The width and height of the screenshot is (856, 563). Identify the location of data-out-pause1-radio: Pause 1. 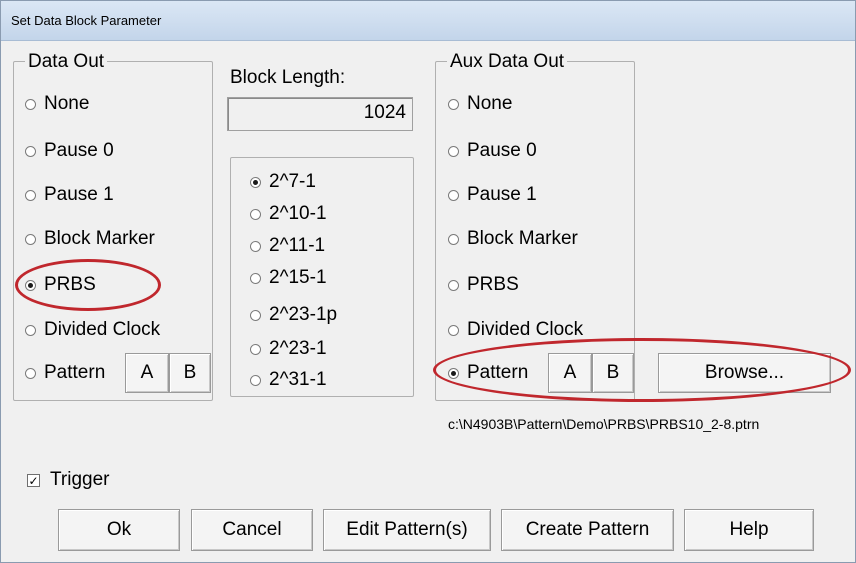
(69, 195).